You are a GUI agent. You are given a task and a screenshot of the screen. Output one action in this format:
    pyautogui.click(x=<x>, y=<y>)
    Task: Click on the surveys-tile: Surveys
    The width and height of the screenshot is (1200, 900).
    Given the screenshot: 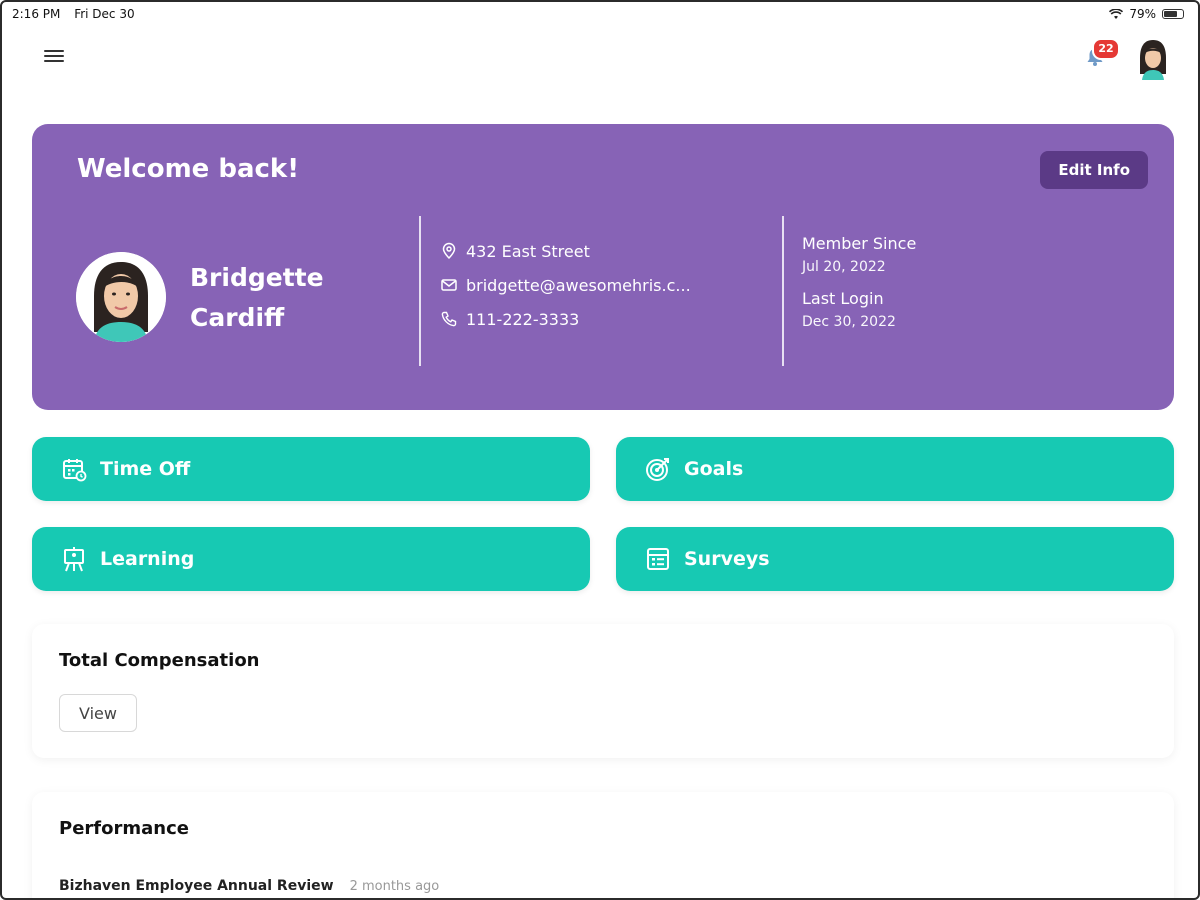 What is the action you would take?
    pyautogui.click(x=895, y=559)
    